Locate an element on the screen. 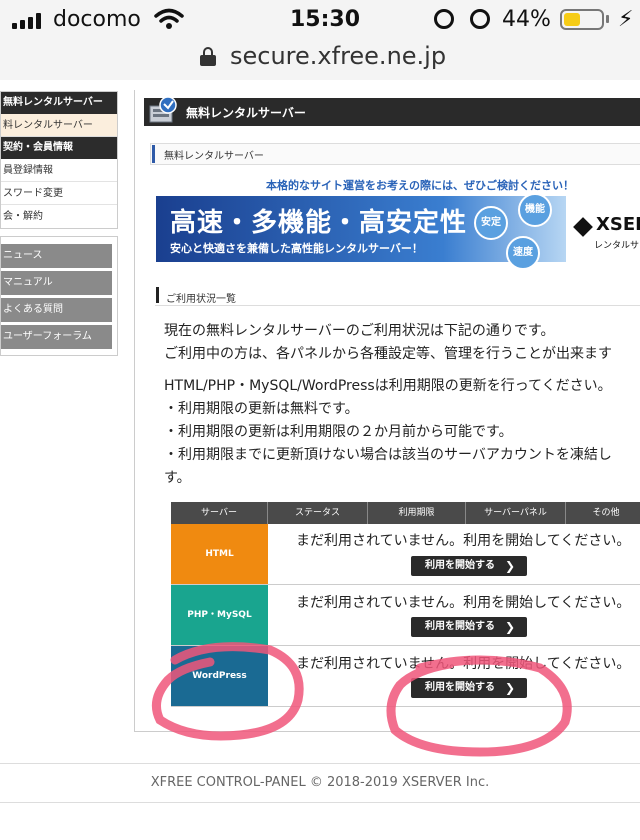 The image size is (640, 840). table-header-panel: サーバーパネル is located at coordinates (516, 513).